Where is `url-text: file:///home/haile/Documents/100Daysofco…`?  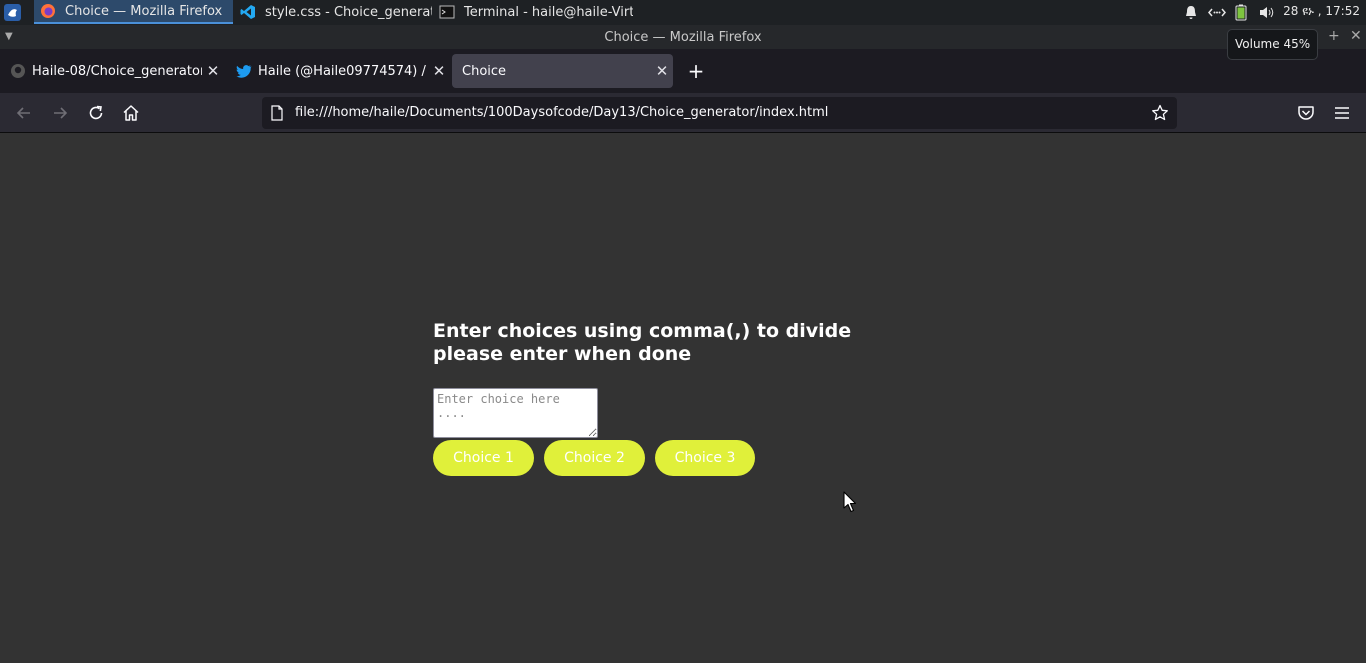 url-text: file:///home/haile/Documents/100Daysofco… is located at coordinates (561, 112).